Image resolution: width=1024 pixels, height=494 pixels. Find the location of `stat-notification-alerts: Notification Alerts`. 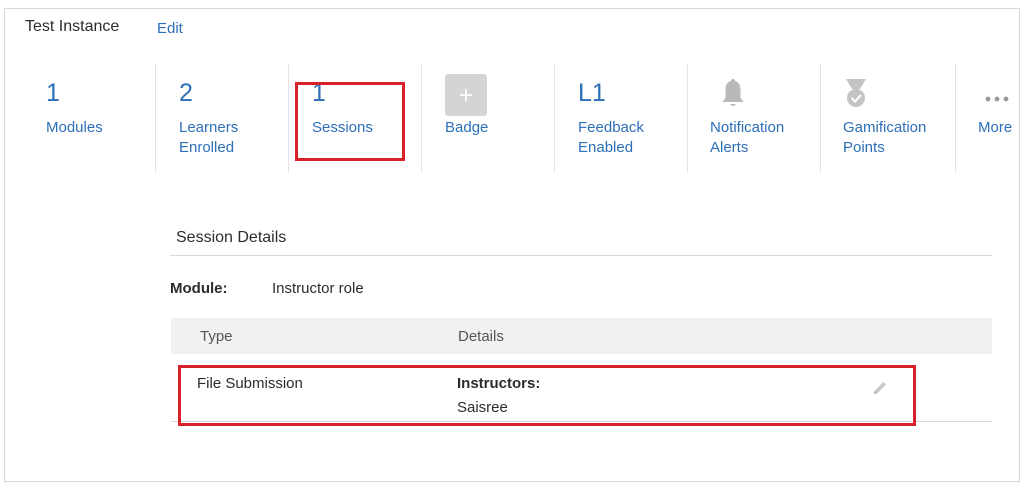

stat-notification-alerts: Notification Alerts is located at coordinates (760, 115).